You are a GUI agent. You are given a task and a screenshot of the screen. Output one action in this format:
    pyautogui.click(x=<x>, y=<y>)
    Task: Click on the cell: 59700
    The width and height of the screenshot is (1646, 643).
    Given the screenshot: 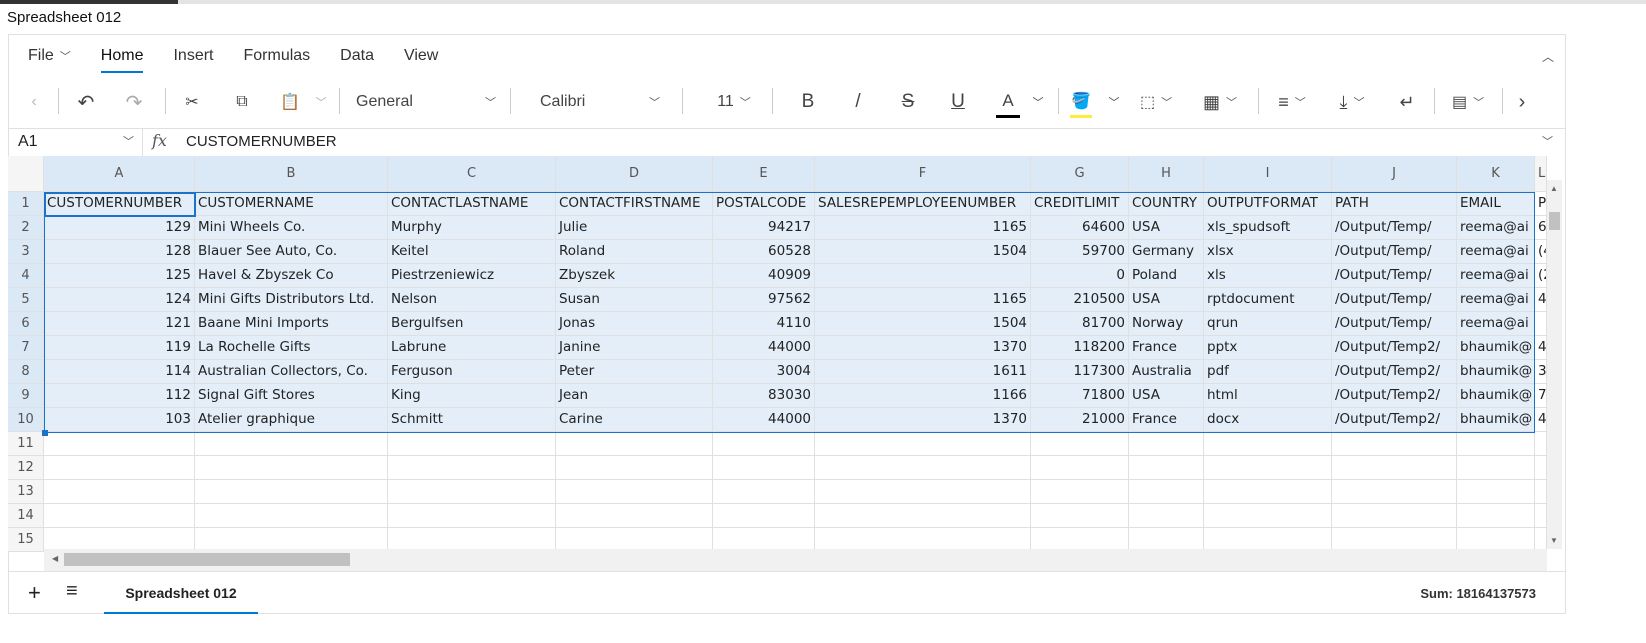 What is the action you would take?
    pyautogui.click(x=1080, y=252)
    